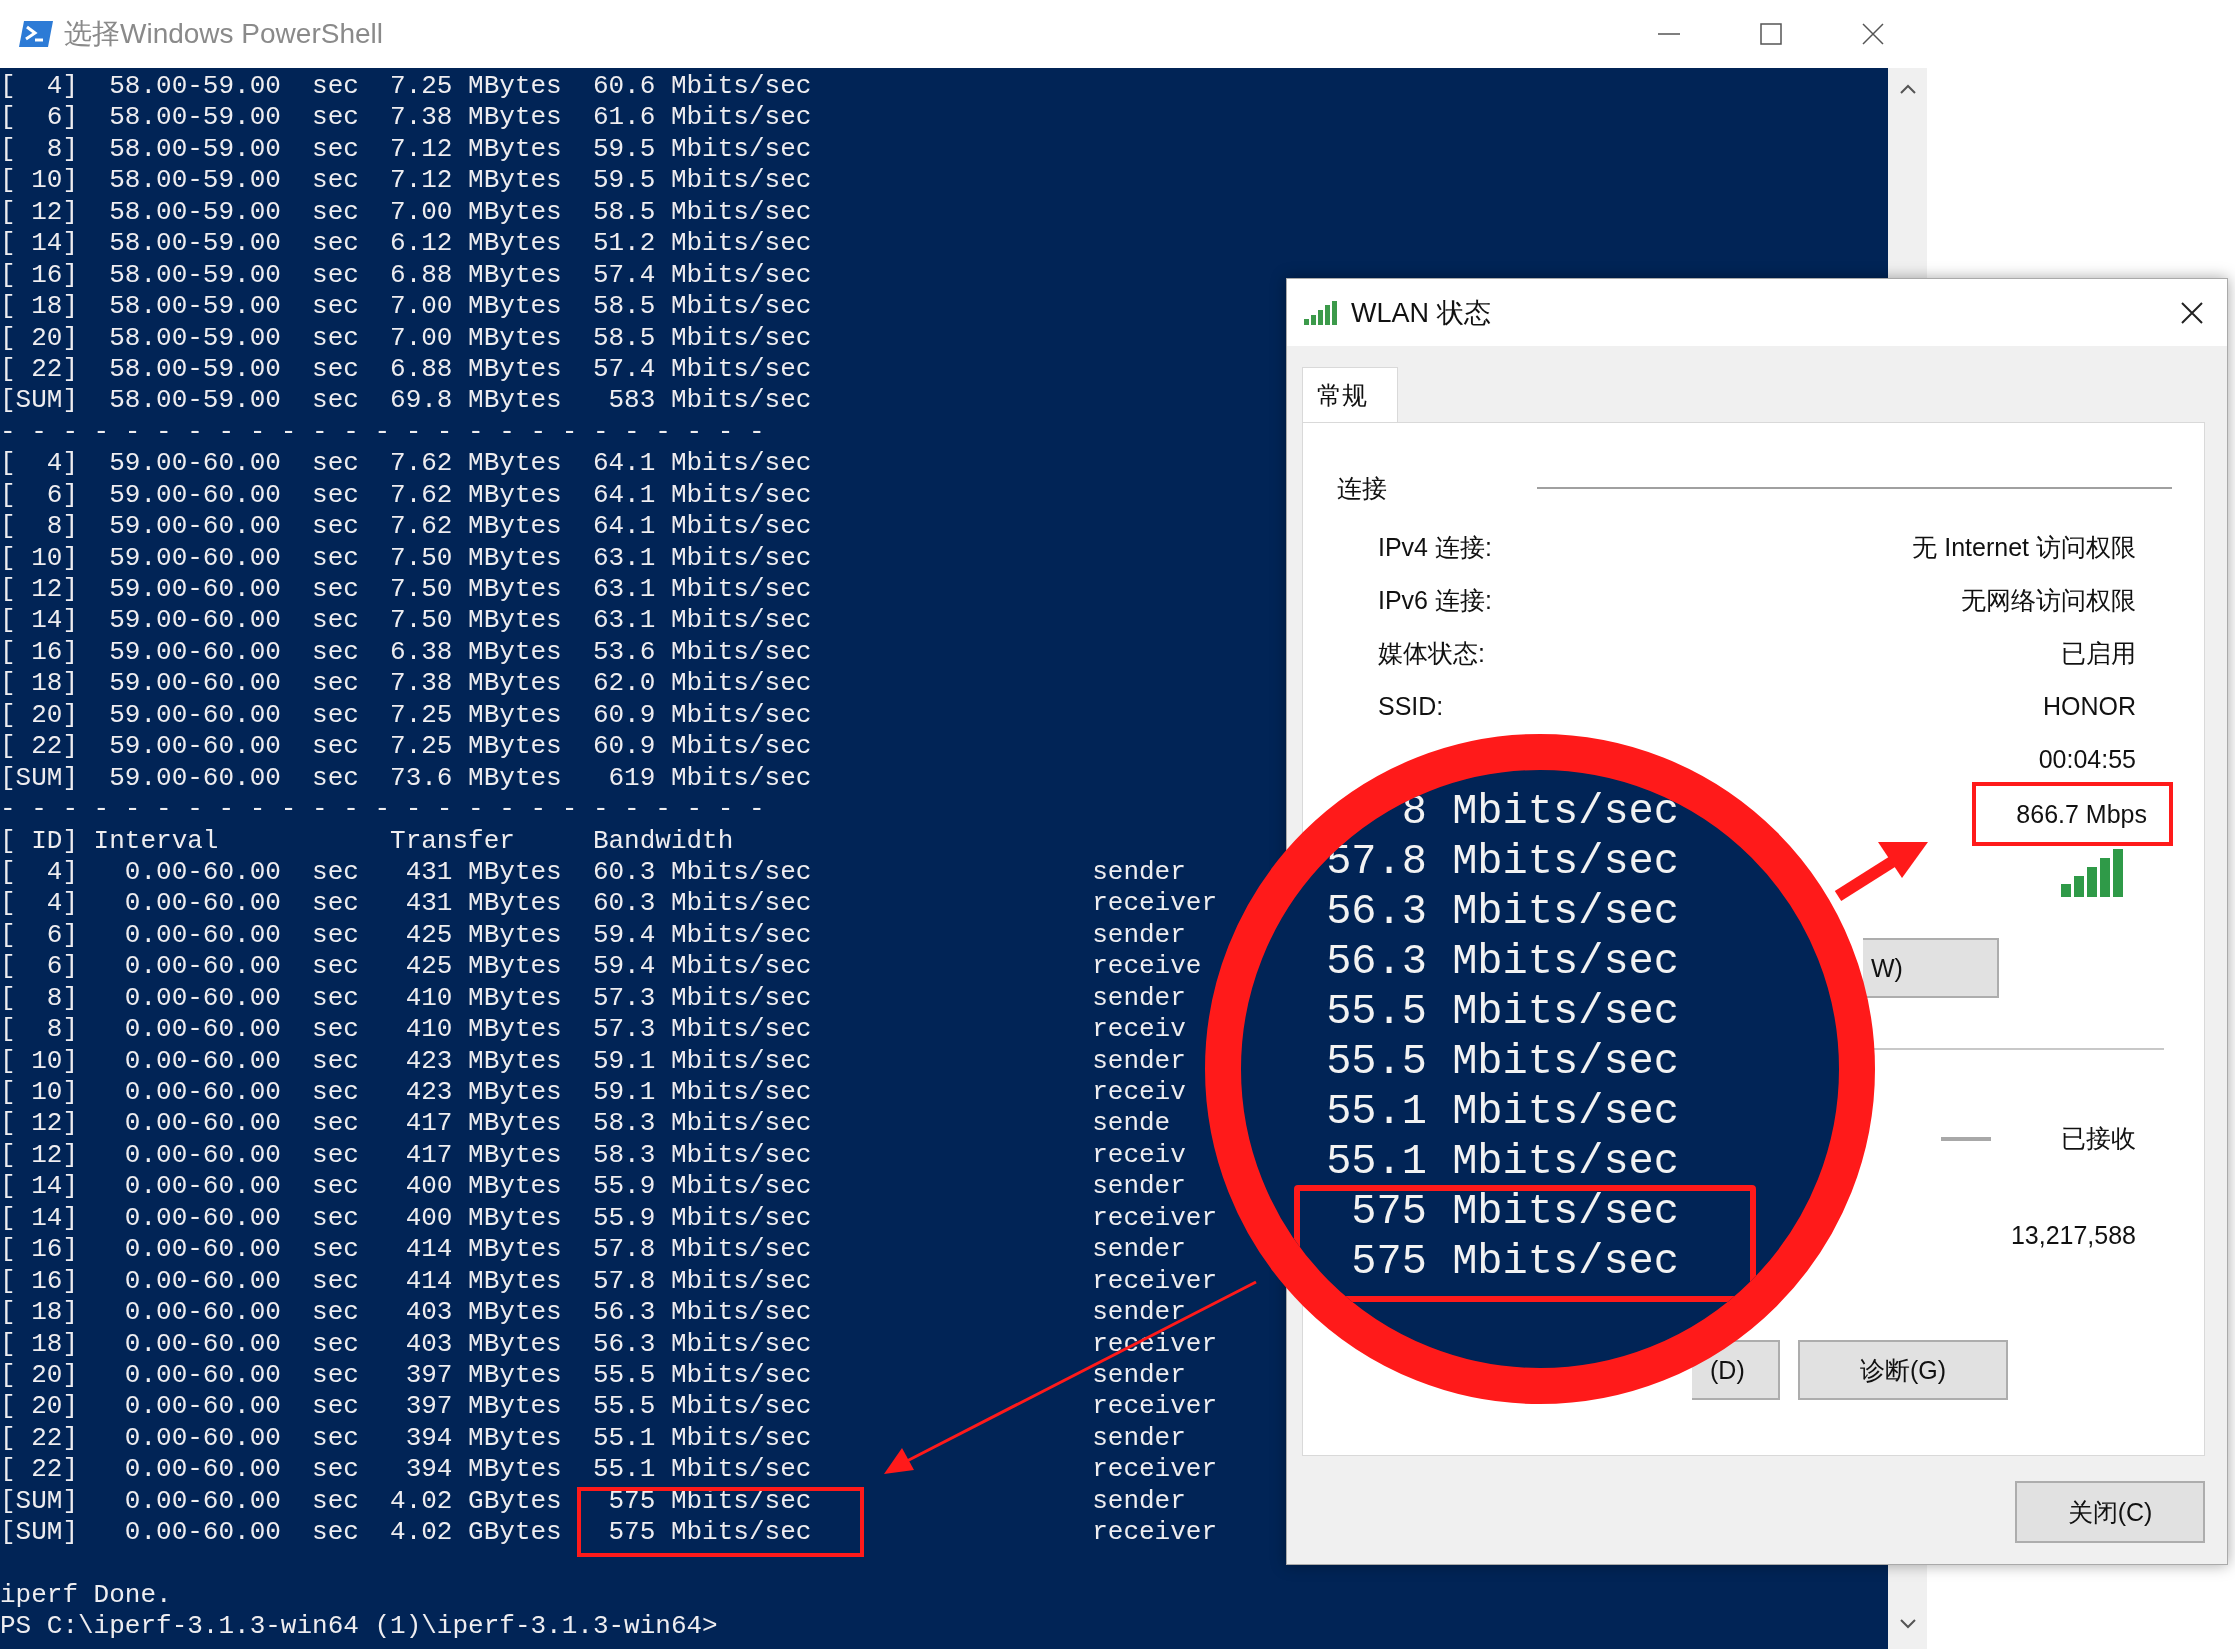 Image resolution: width=2235 pixels, height=1649 pixels. Describe the element at coordinates (1931, 968) in the screenshot. I see `wireless-properties-button: W)` at that location.